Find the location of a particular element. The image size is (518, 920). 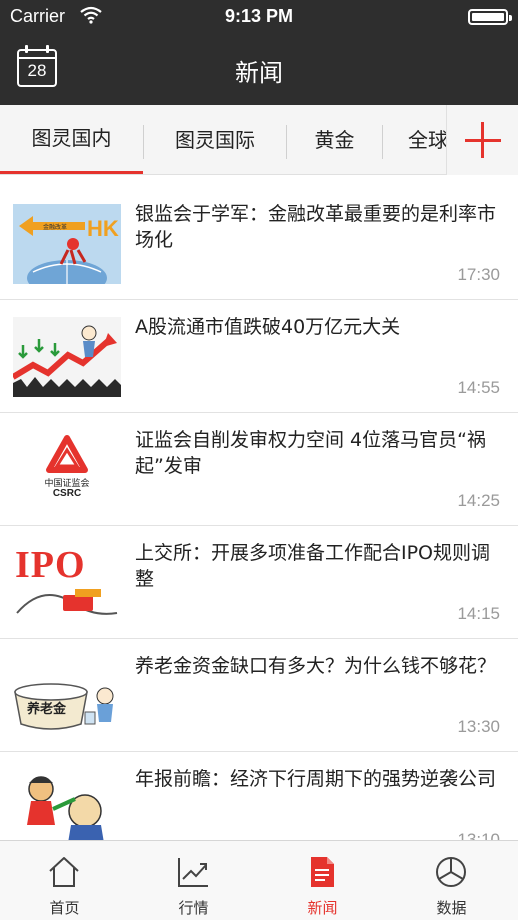

news-time: 13:10 is located at coordinates (478, 835).